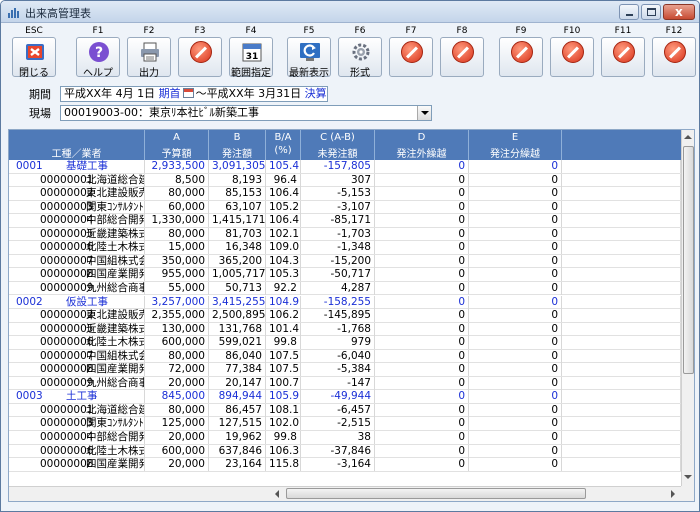  What do you see at coordinates (177, 180) in the screenshot?
I see `value-cell-a: 8,500` at bounding box center [177, 180].